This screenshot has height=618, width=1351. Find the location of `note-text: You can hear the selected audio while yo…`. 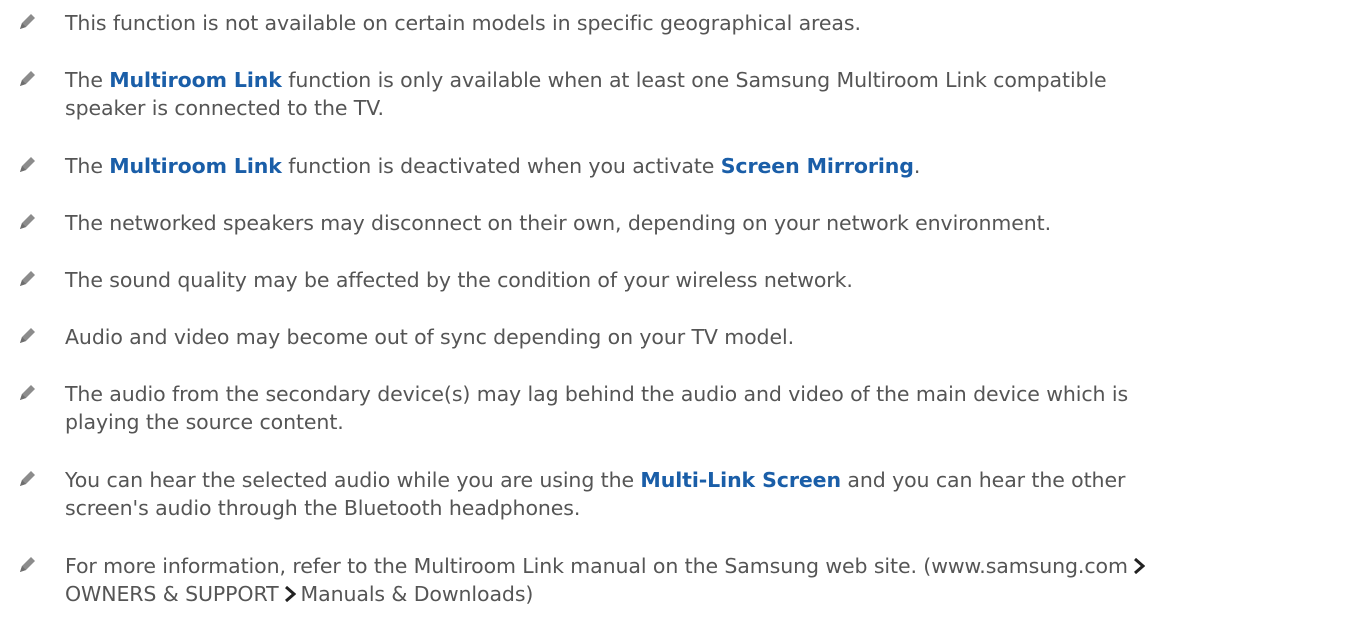

note-text: You can hear the selected audio while yo… is located at coordinates (595, 494).